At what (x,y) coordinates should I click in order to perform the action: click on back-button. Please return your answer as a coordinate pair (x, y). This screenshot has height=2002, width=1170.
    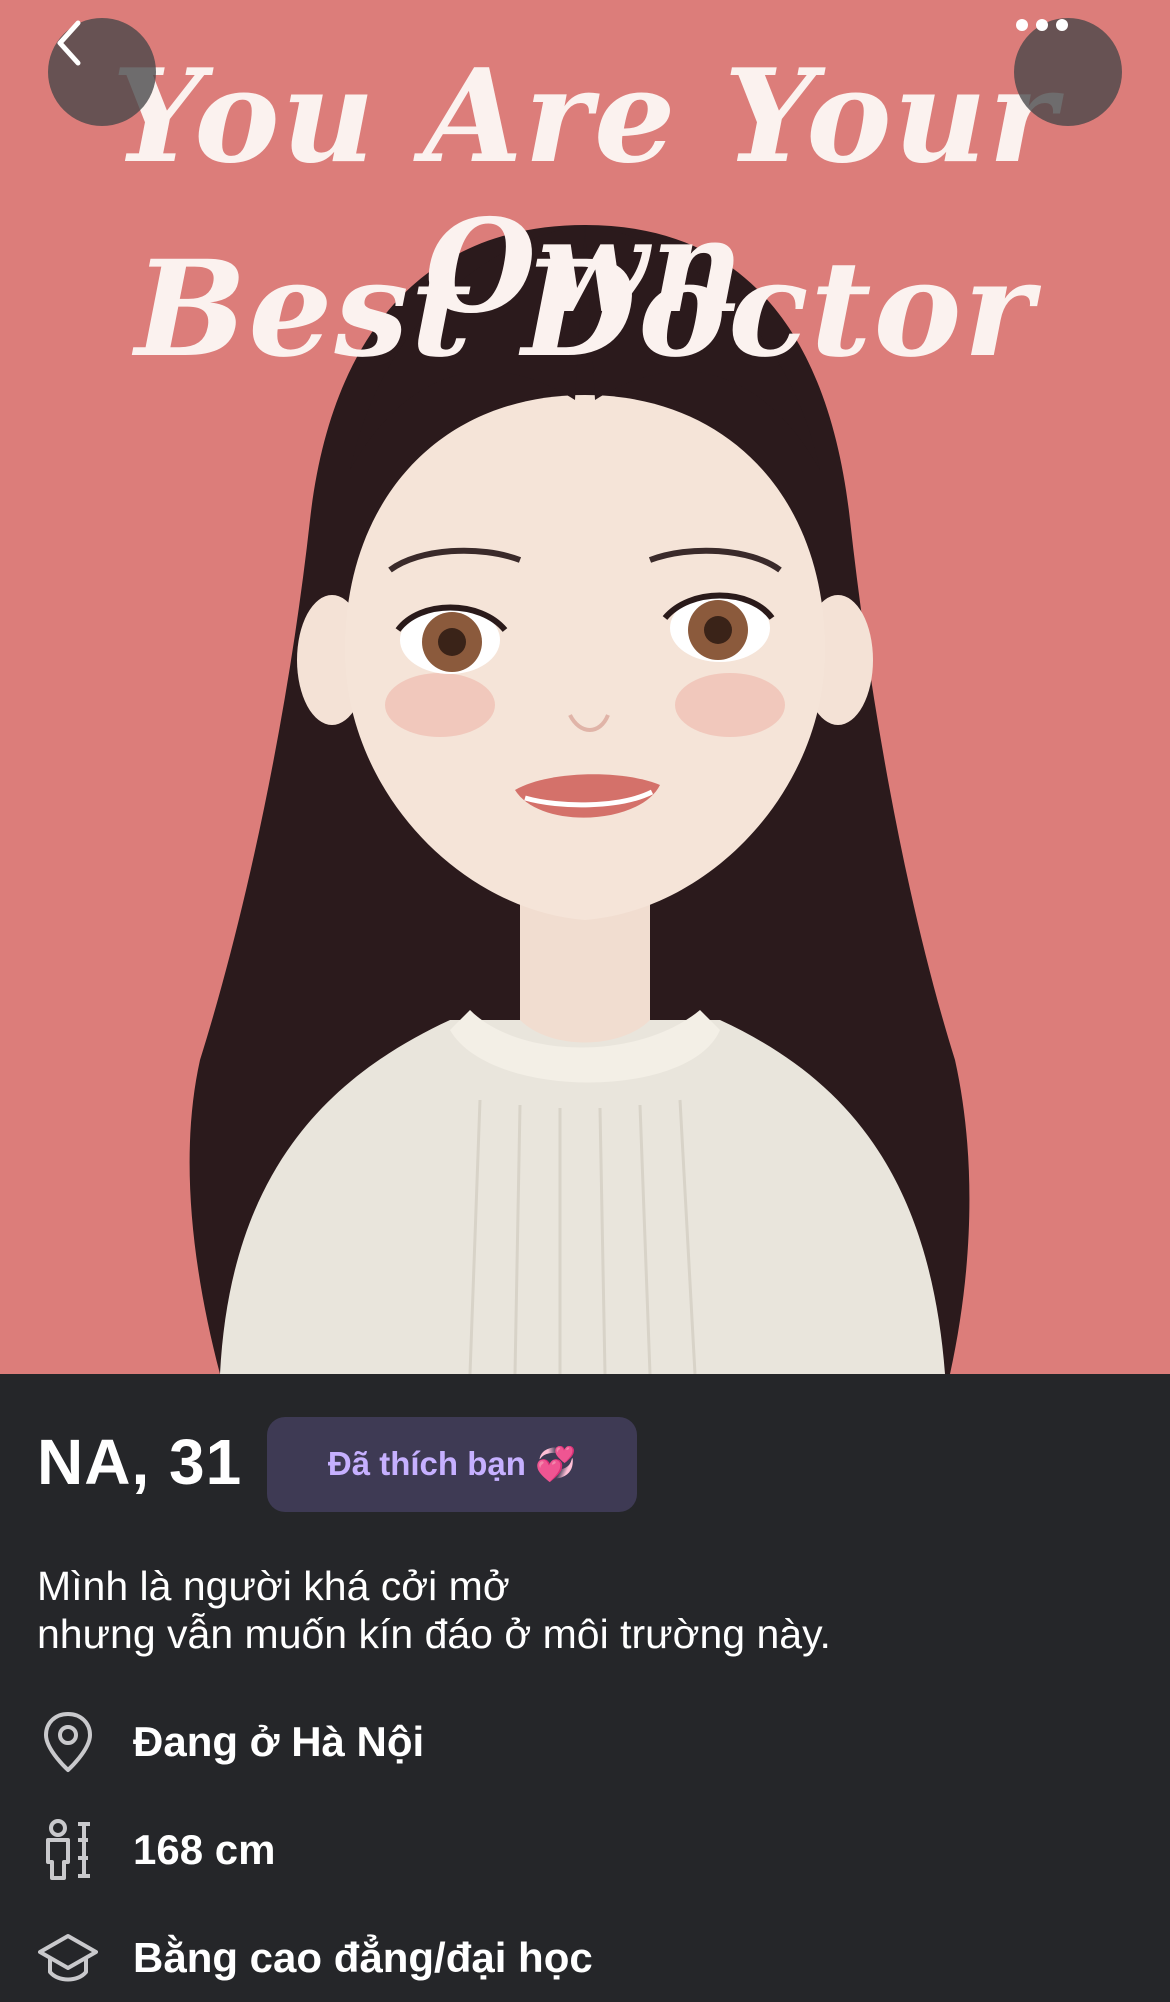
    Looking at the image, I should click on (102, 72).